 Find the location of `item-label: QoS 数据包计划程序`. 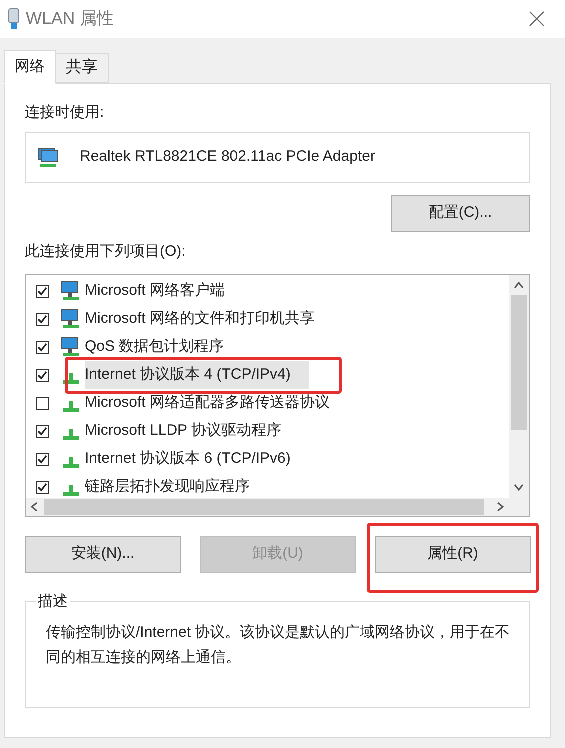

item-label: QoS 数据包计划程序 is located at coordinates (154, 346).